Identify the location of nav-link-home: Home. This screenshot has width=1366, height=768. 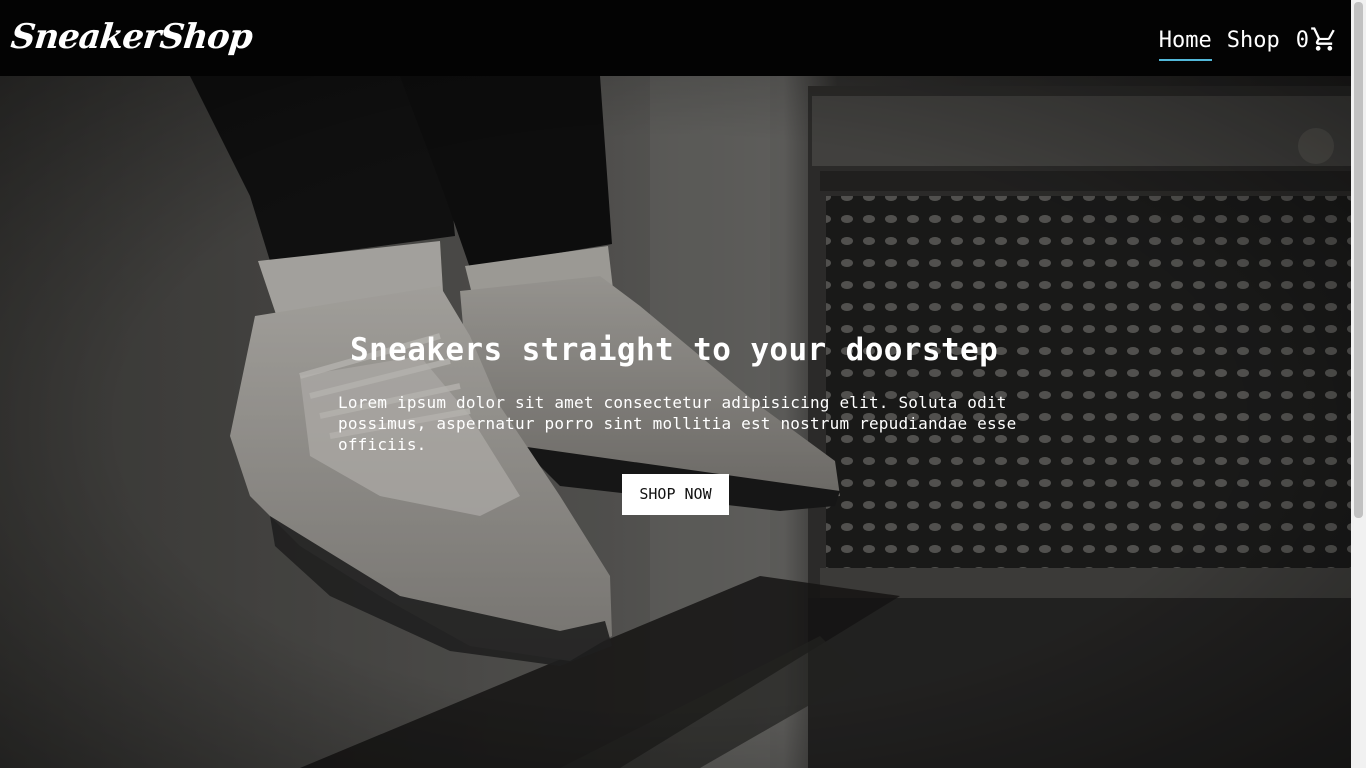
(1185, 42).